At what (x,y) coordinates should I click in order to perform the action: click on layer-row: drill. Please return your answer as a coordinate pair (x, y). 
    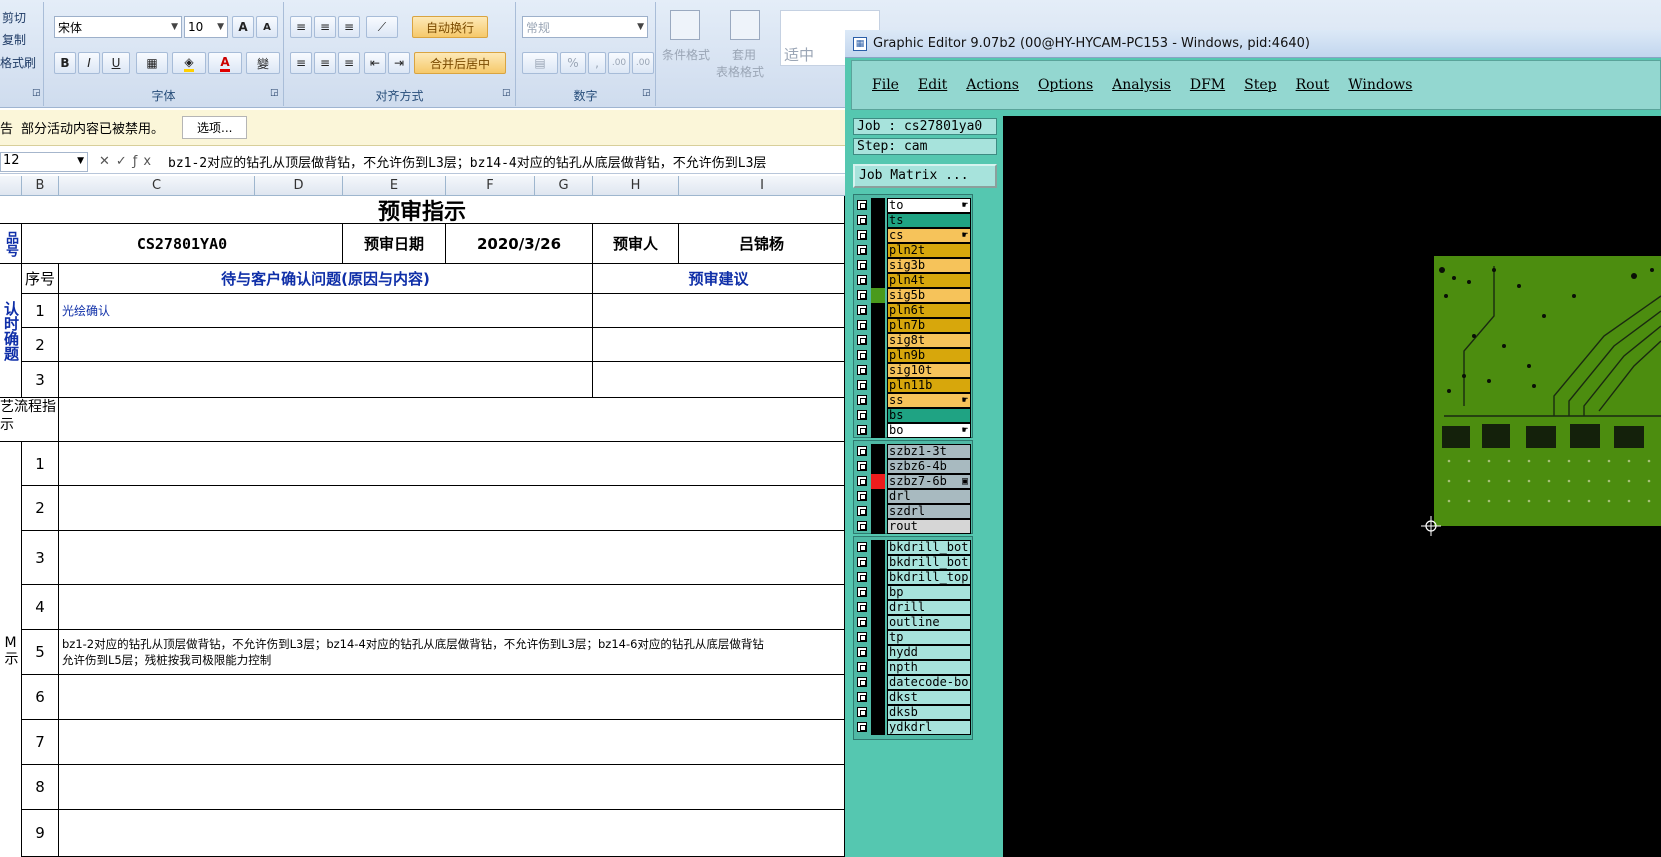
    Looking at the image, I should click on (913, 607).